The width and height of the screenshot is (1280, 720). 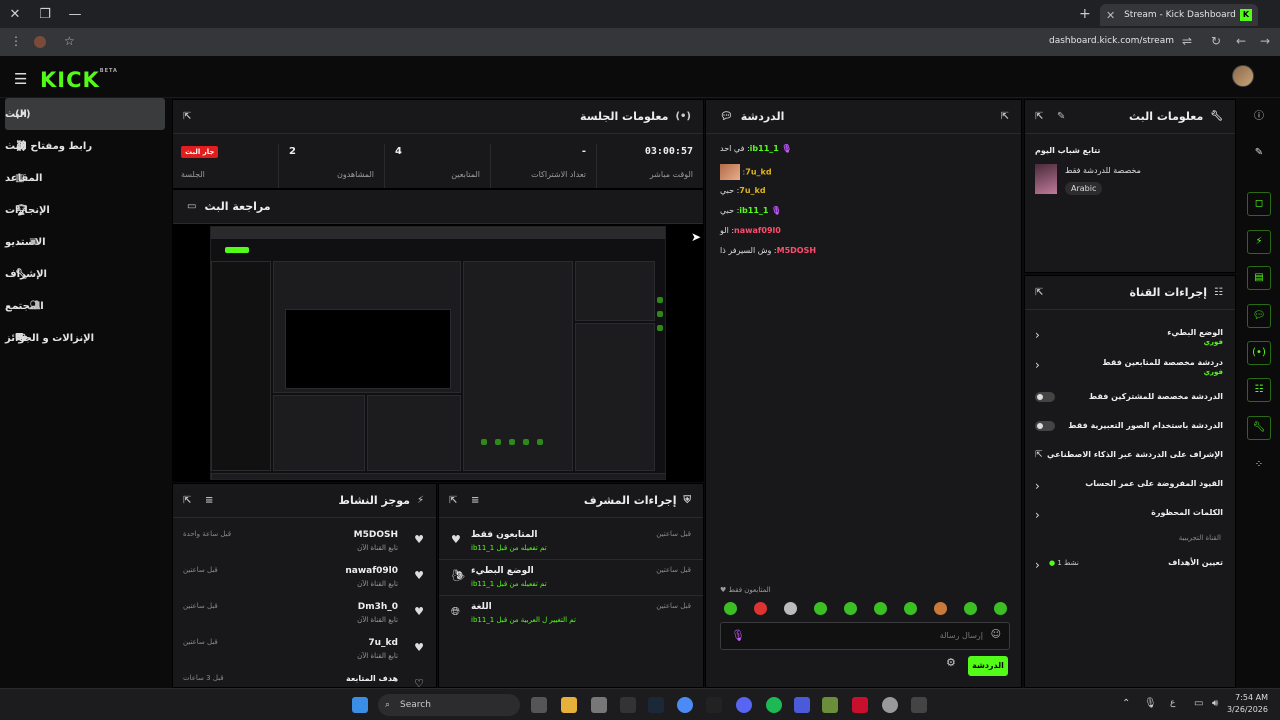 I want to click on spotify-icon, so click(x=774, y=705).